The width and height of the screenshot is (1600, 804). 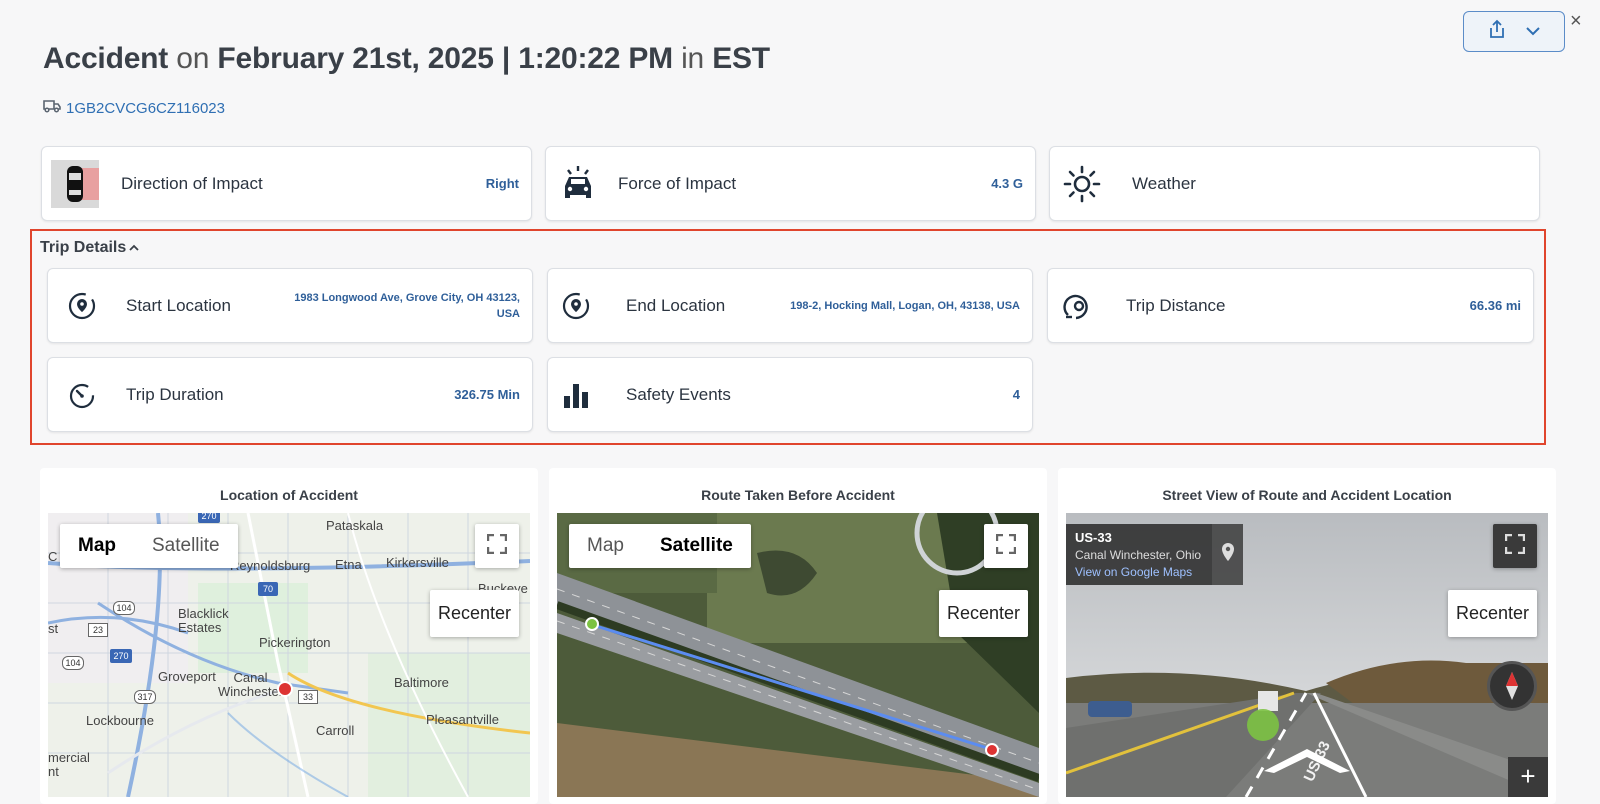 What do you see at coordinates (53, 628) in the screenshot?
I see `map-label: st` at bounding box center [53, 628].